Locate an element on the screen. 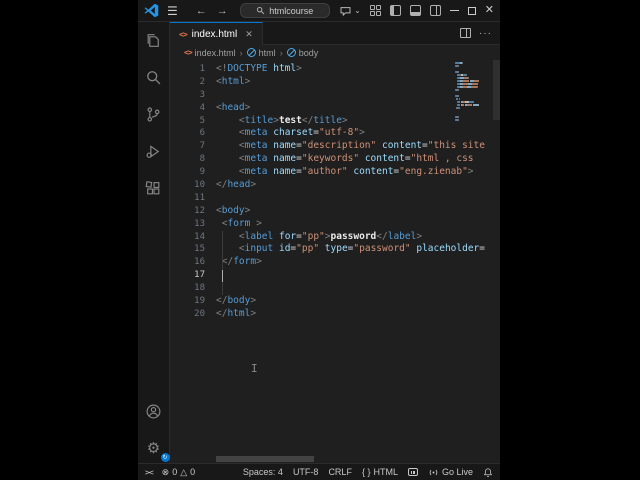  code-line: 2 <html> is located at coordinates (335, 82).